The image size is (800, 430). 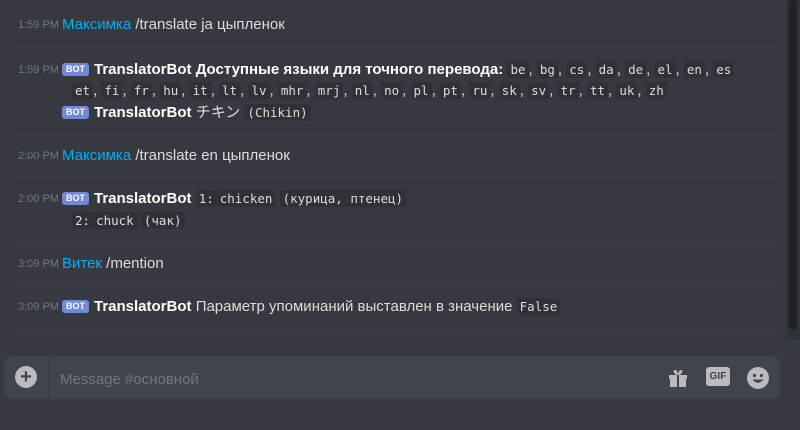 I want to click on username: Витек, so click(x=82, y=263).